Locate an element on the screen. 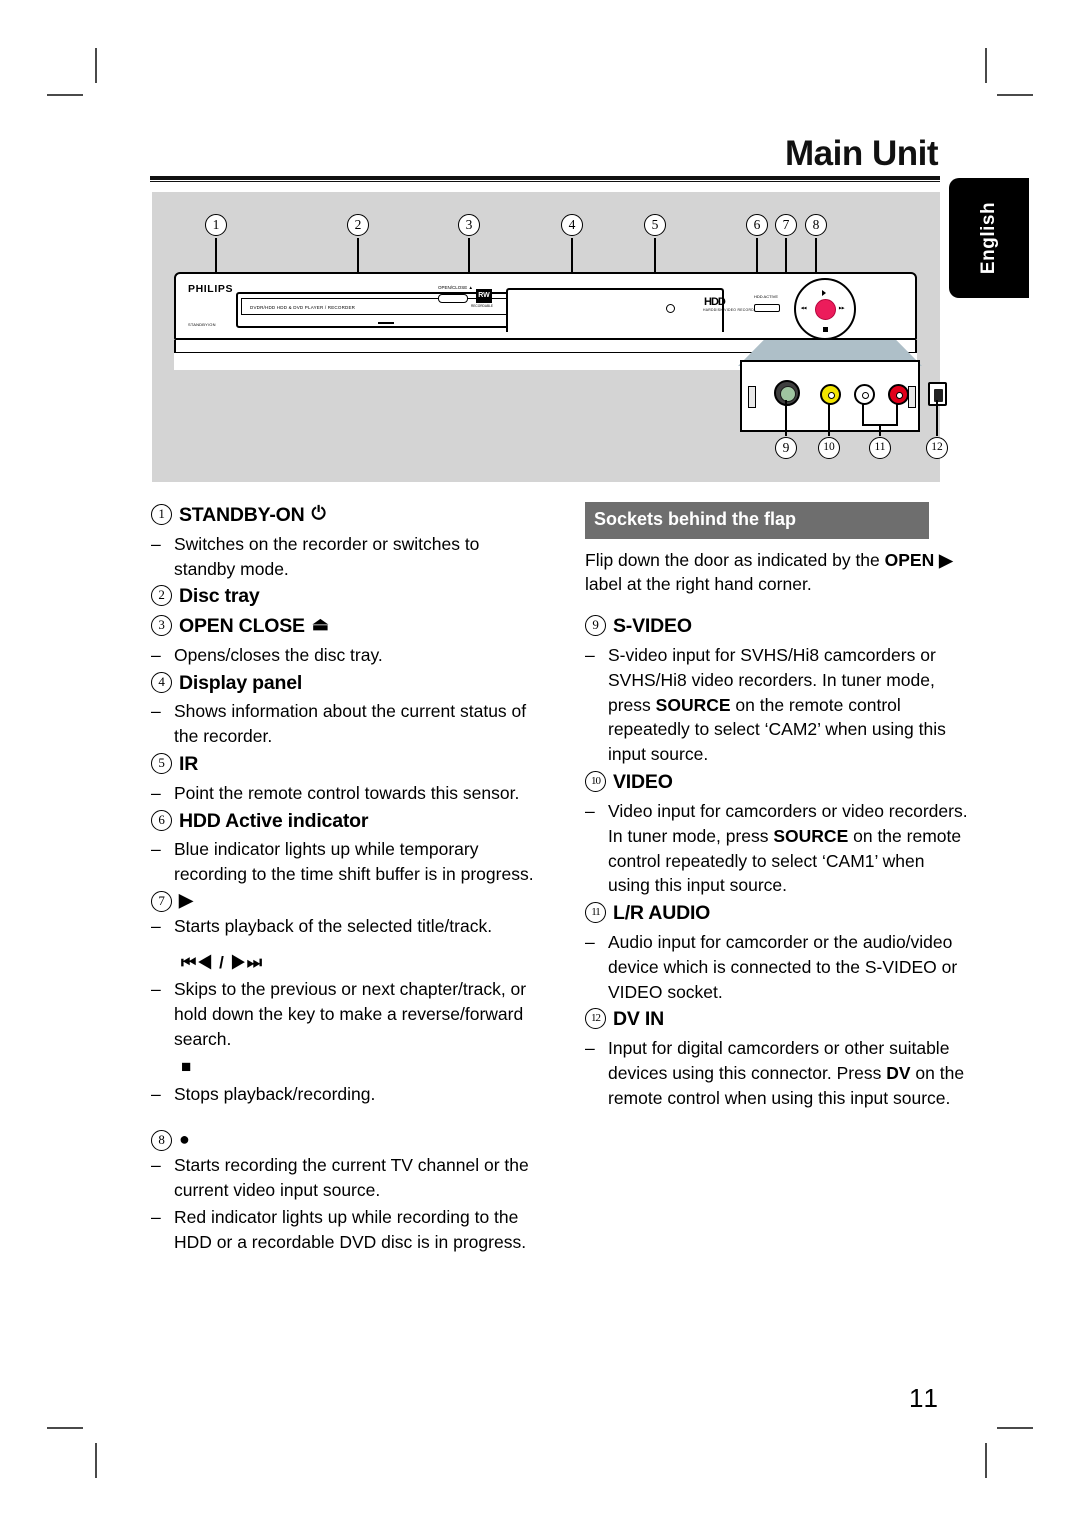 The width and height of the screenshot is (1080, 1524). callout-9: 9 is located at coordinates (786, 448).